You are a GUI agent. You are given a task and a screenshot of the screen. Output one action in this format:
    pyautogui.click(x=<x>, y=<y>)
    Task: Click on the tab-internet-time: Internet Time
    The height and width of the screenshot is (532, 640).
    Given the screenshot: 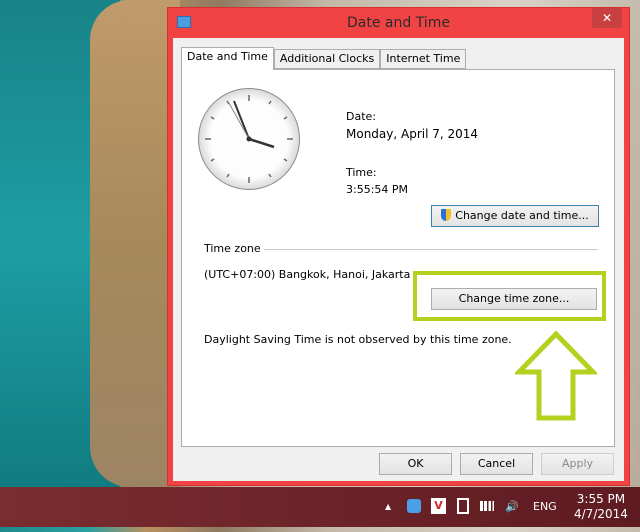 What is the action you would take?
    pyautogui.click(x=423, y=59)
    